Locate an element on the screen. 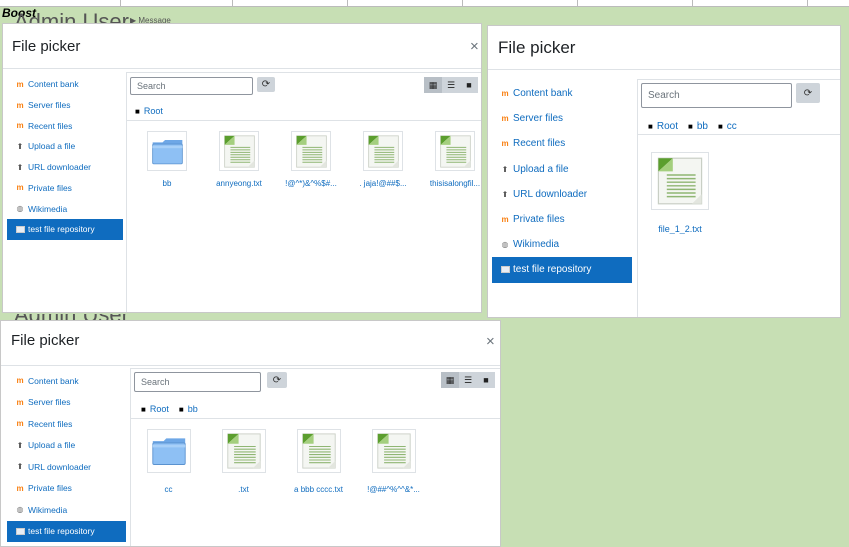  sidebar-item-label: Private files is located at coordinates (50, 187).